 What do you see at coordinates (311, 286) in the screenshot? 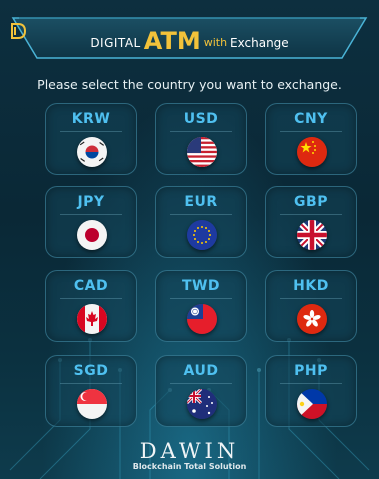
I see `currency-code: HKD` at bounding box center [311, 286].